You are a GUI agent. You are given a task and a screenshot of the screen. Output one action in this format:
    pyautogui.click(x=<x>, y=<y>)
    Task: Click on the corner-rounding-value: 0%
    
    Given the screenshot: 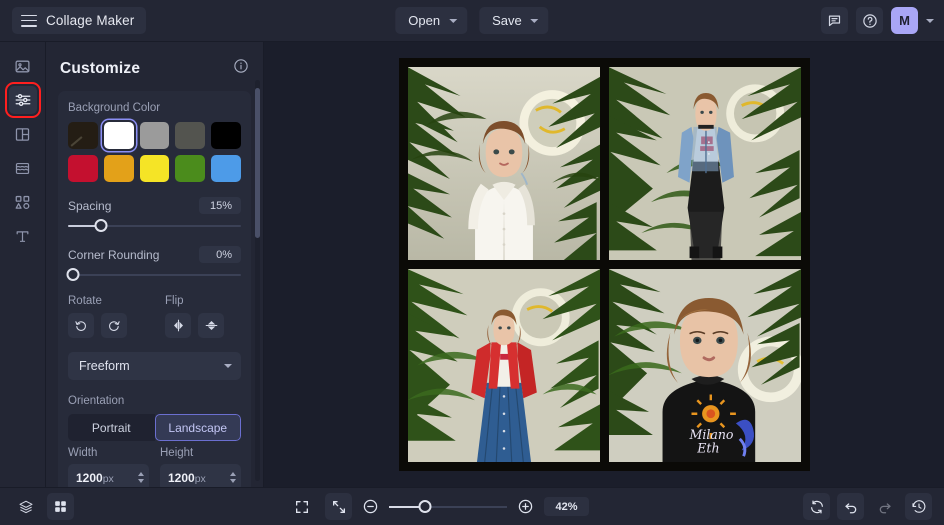 What is the action you would take?
    pyautogui.click(x=220, y=254)
    